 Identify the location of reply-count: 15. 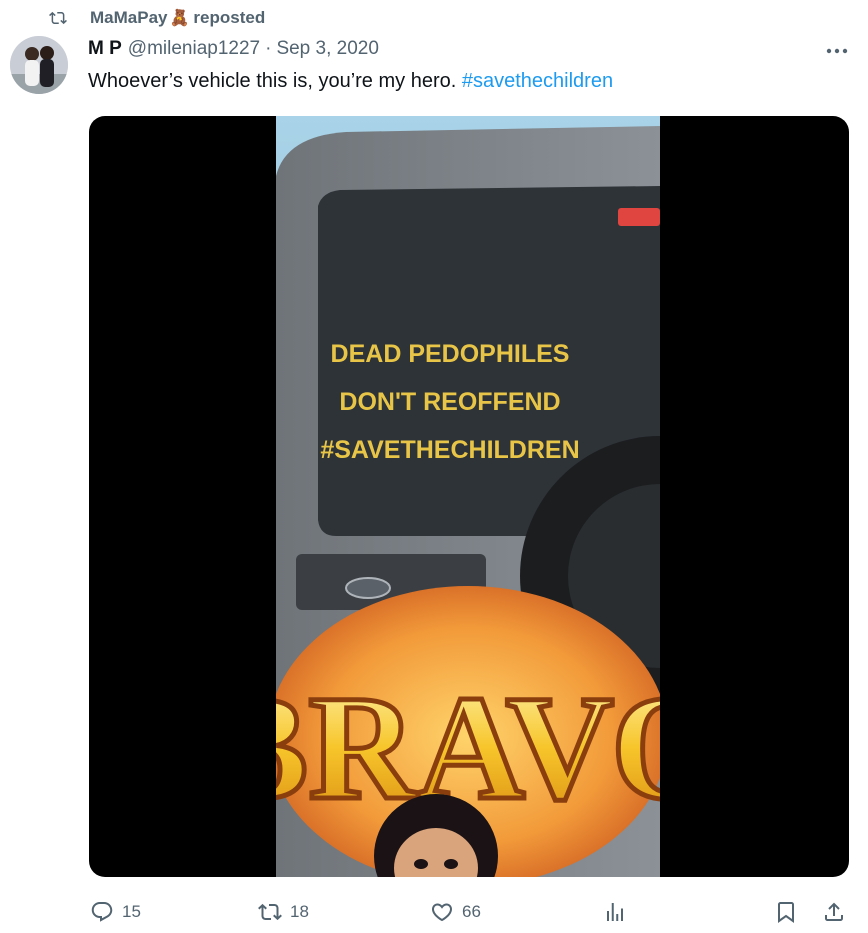
(131, 911).